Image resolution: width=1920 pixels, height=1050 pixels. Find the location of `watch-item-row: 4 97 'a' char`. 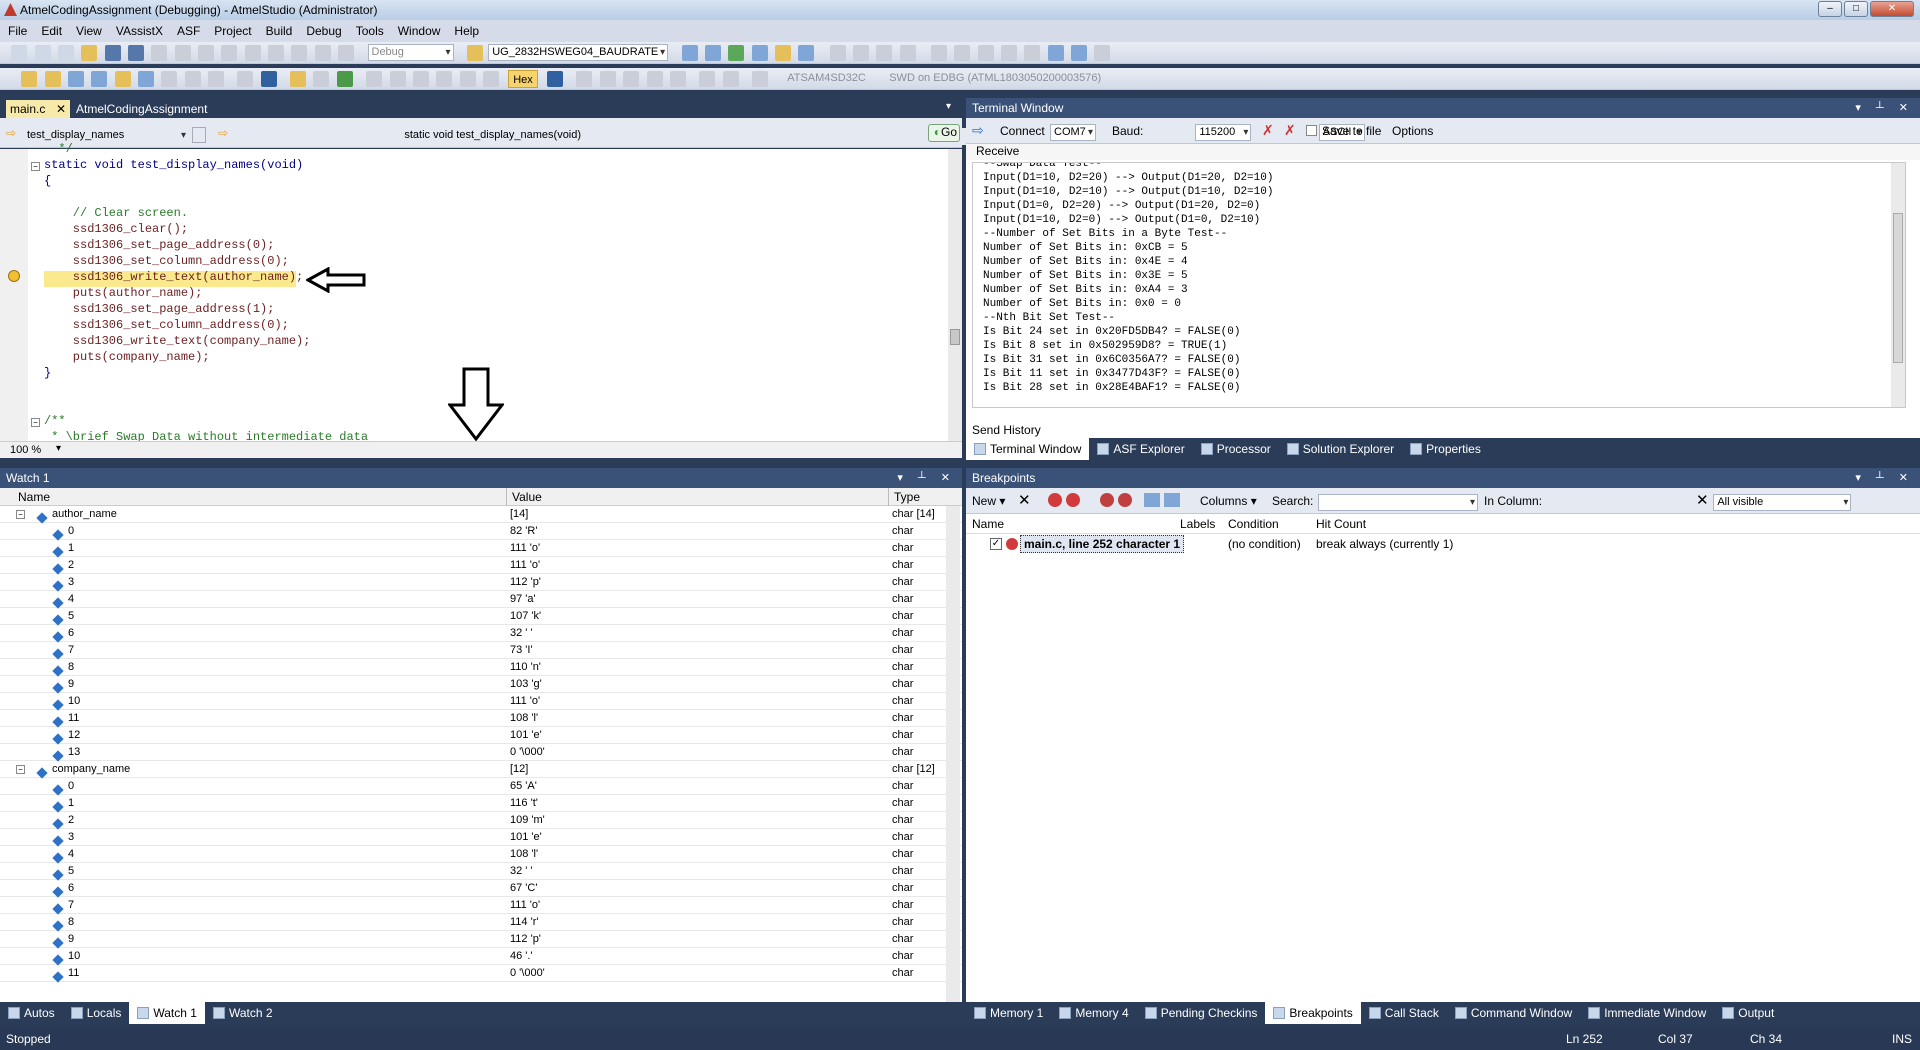

watch-item-row: 4 97 'a' char is located at coordinates (481, 600).